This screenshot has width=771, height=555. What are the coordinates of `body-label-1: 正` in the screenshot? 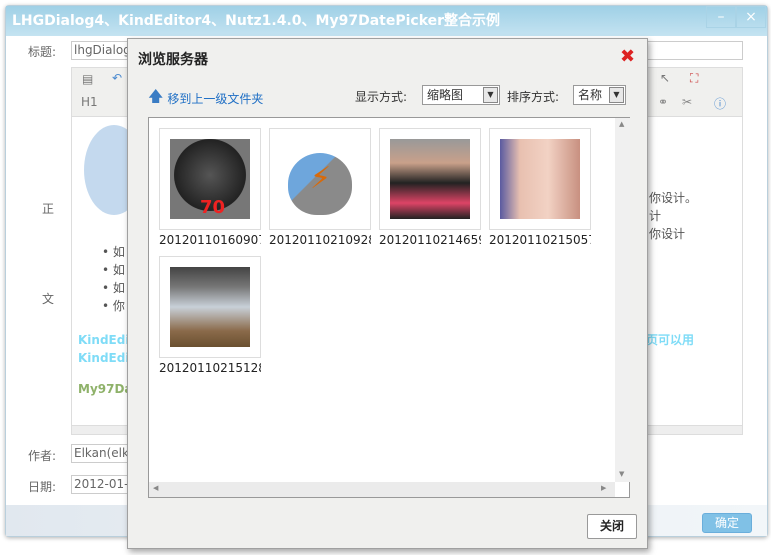 It's located at (48, 209).